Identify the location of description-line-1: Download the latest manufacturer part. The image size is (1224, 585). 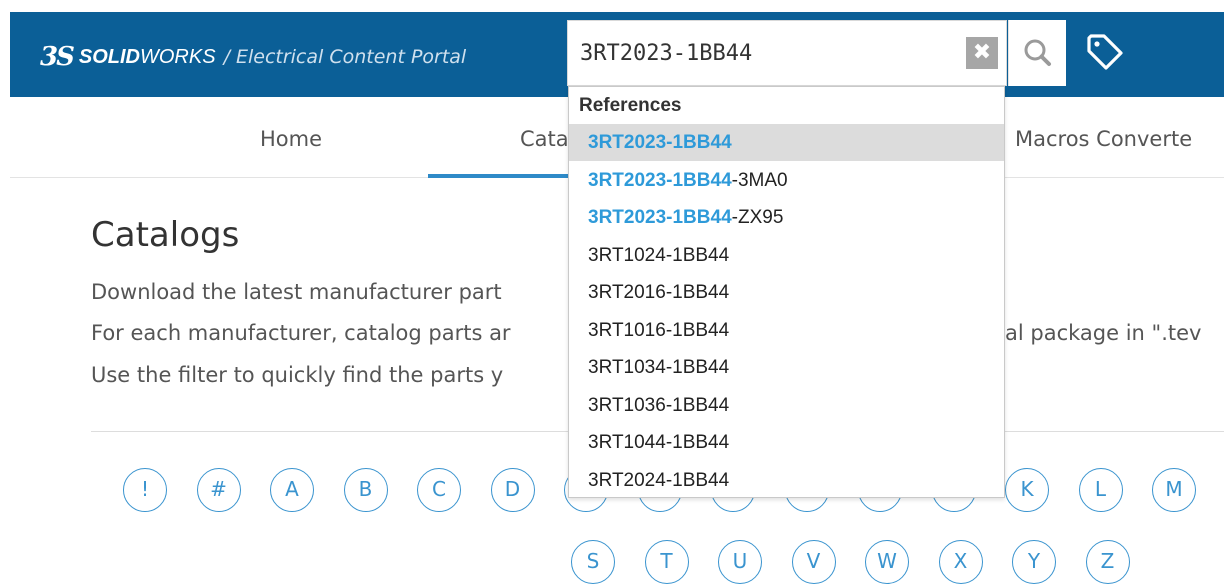
(296, 292).